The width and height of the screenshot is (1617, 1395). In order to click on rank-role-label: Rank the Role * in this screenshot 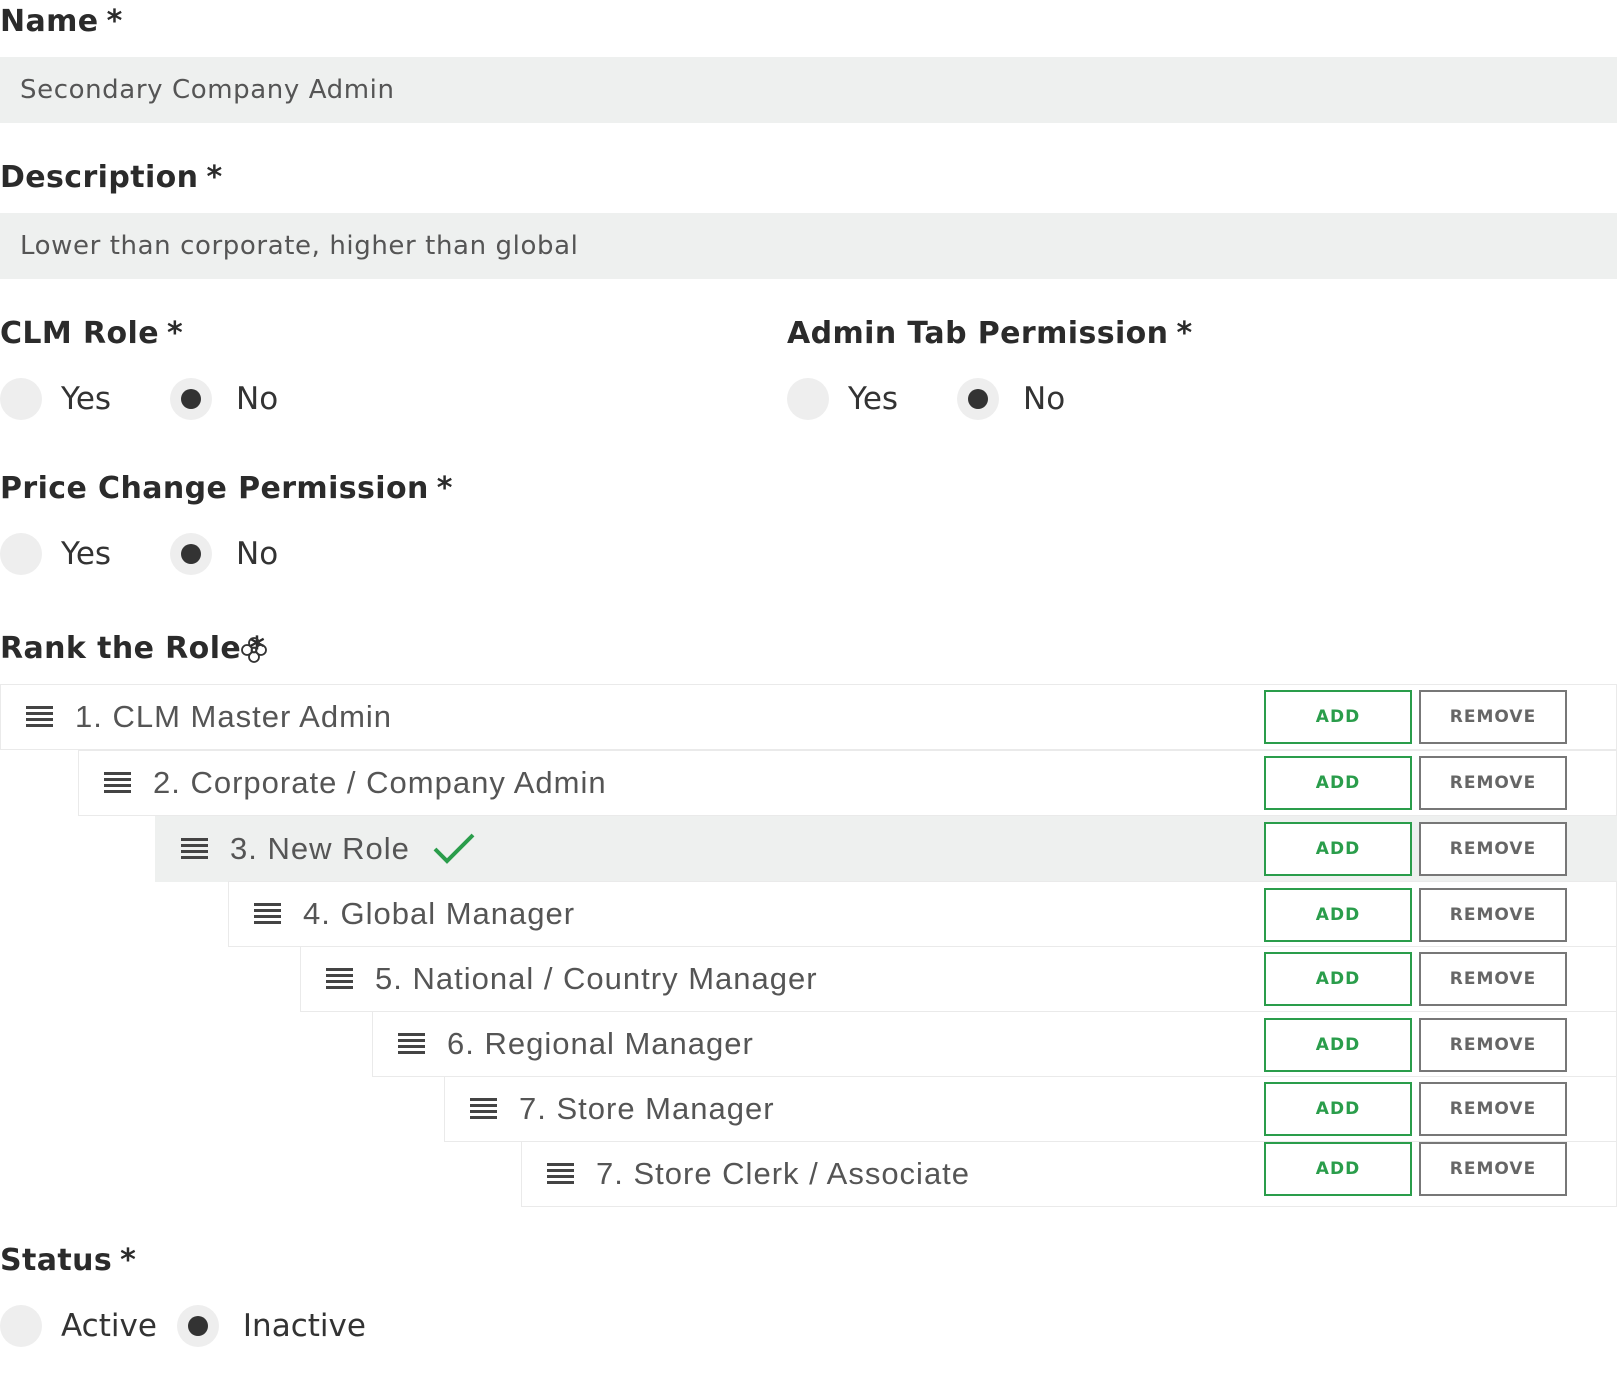, I will do `click(133, 648)`.